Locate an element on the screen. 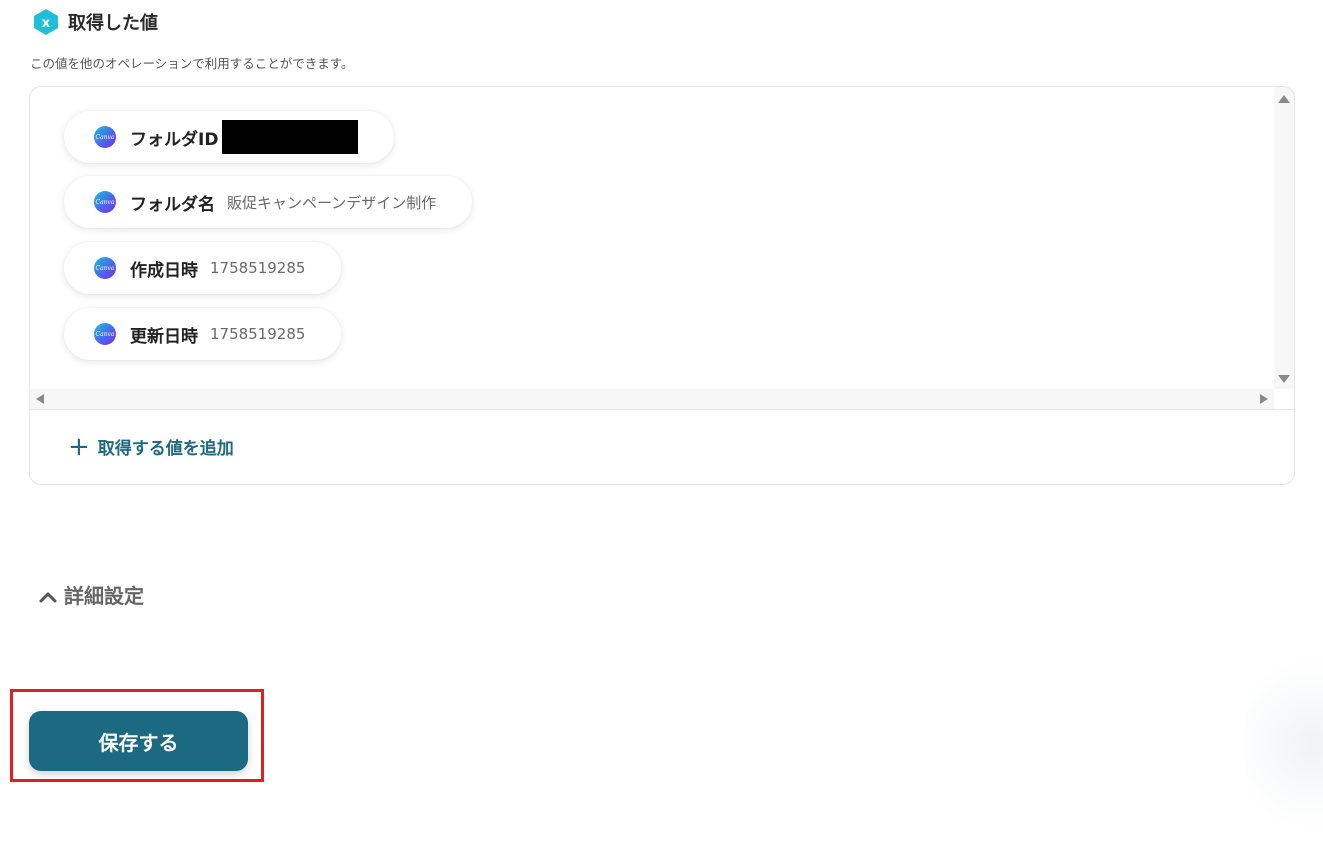  scroll-down-arrow-icon is located at coordinates (1284, 379).